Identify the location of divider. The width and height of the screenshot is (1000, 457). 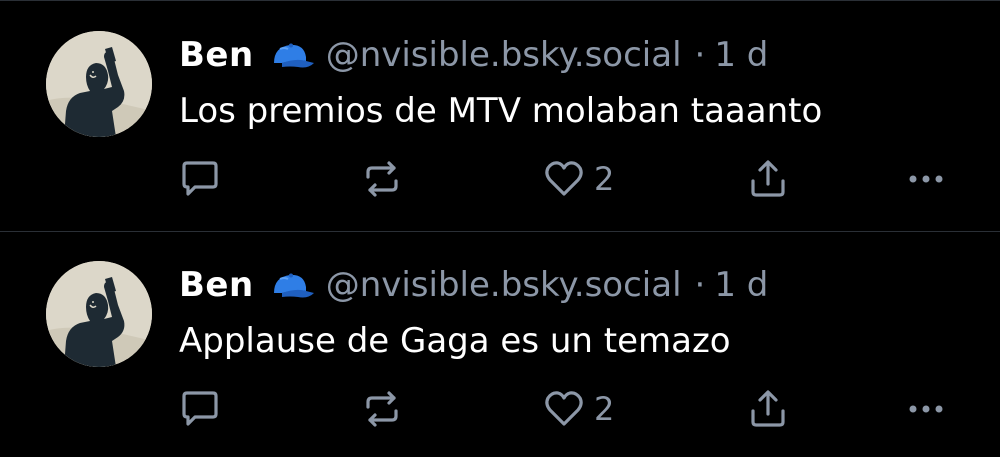
(500, 0).